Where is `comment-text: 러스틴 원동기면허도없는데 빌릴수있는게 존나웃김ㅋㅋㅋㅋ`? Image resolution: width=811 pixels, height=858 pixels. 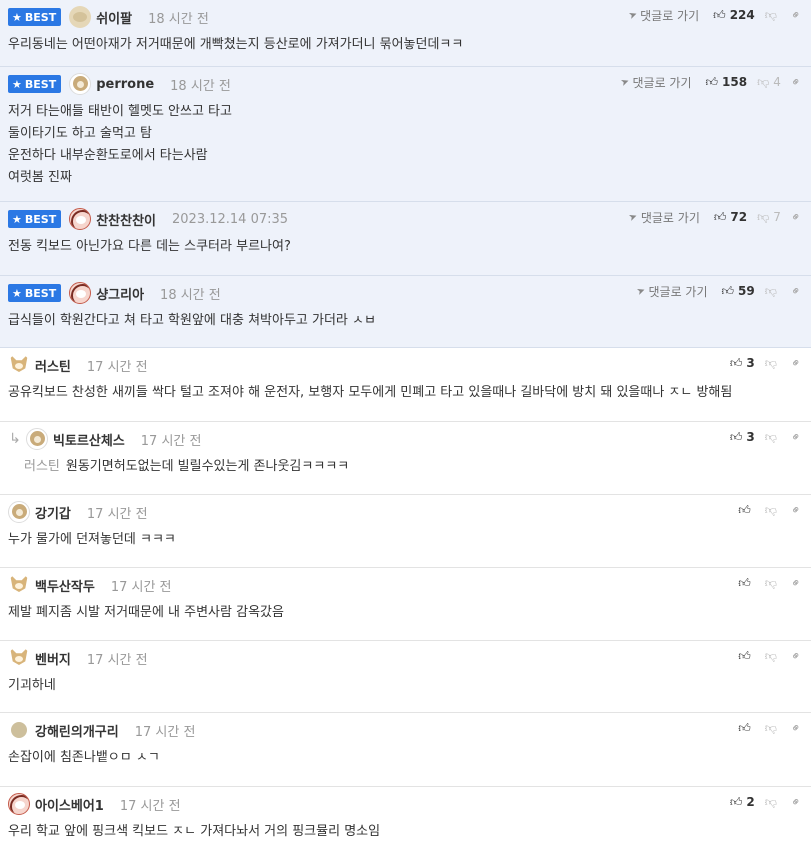
comment-text: 러스틴 원동기면허도없는데 빌릴수있는게 존나웃김ㅋㅋㅋㅋ is located at coordinates (187, 466).